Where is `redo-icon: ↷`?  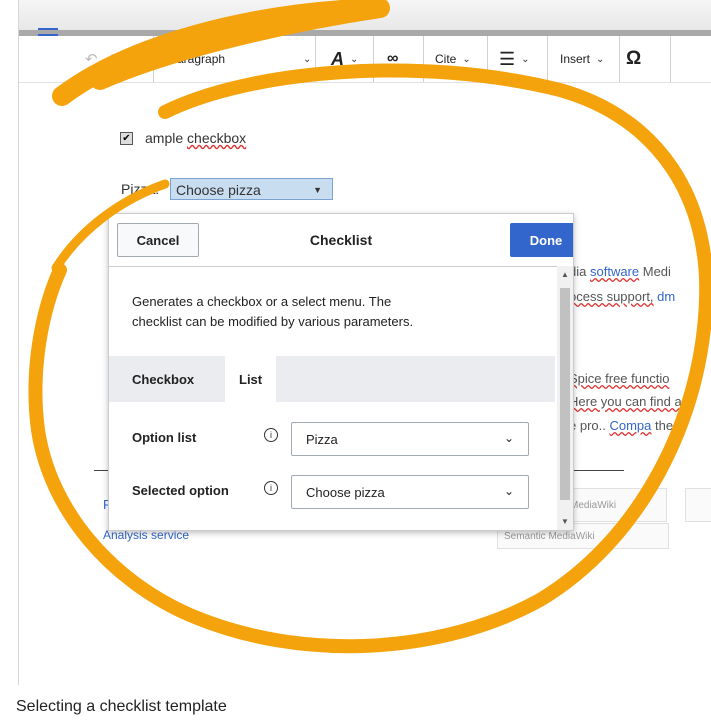
redo-icon: ↷ is located at coordinates (115, 59).